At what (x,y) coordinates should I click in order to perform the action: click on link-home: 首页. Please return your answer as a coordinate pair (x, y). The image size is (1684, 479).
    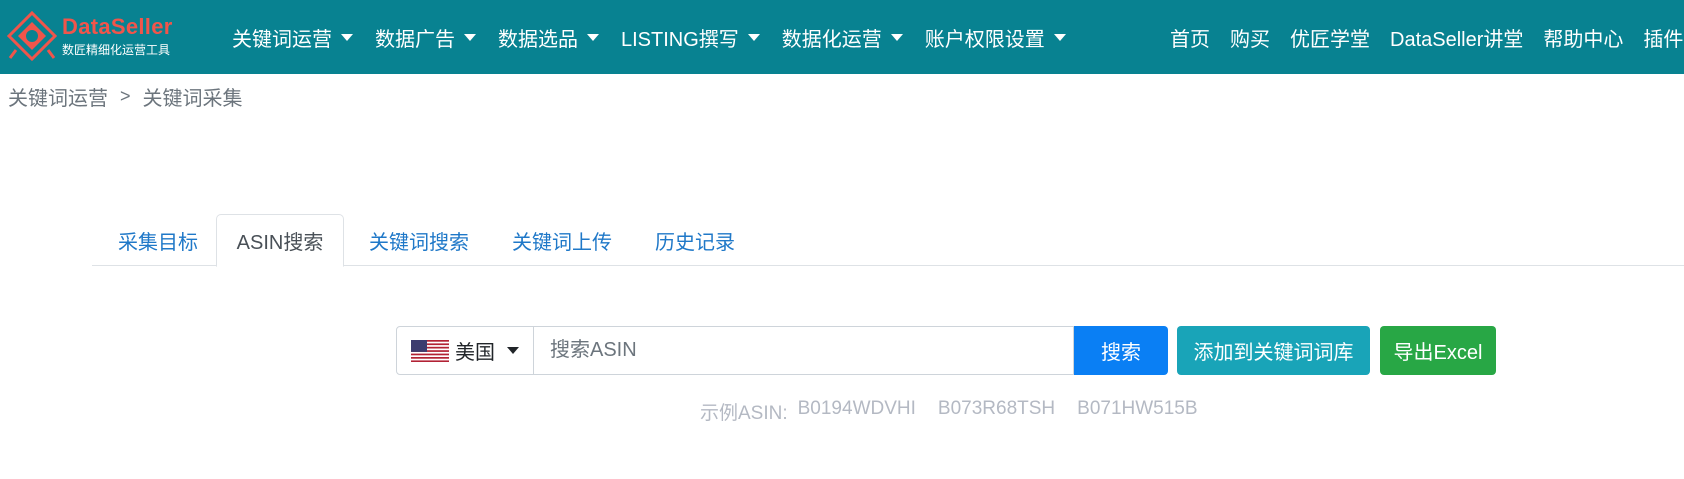
    Looking at the image, I should click on (1190, 37).